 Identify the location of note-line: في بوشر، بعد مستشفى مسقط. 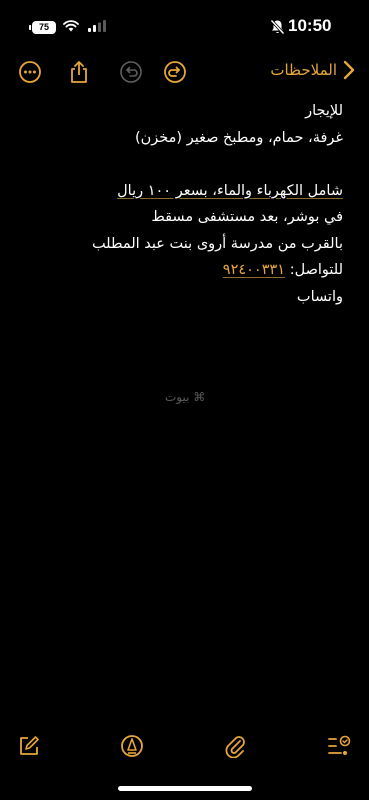
(247, 217).